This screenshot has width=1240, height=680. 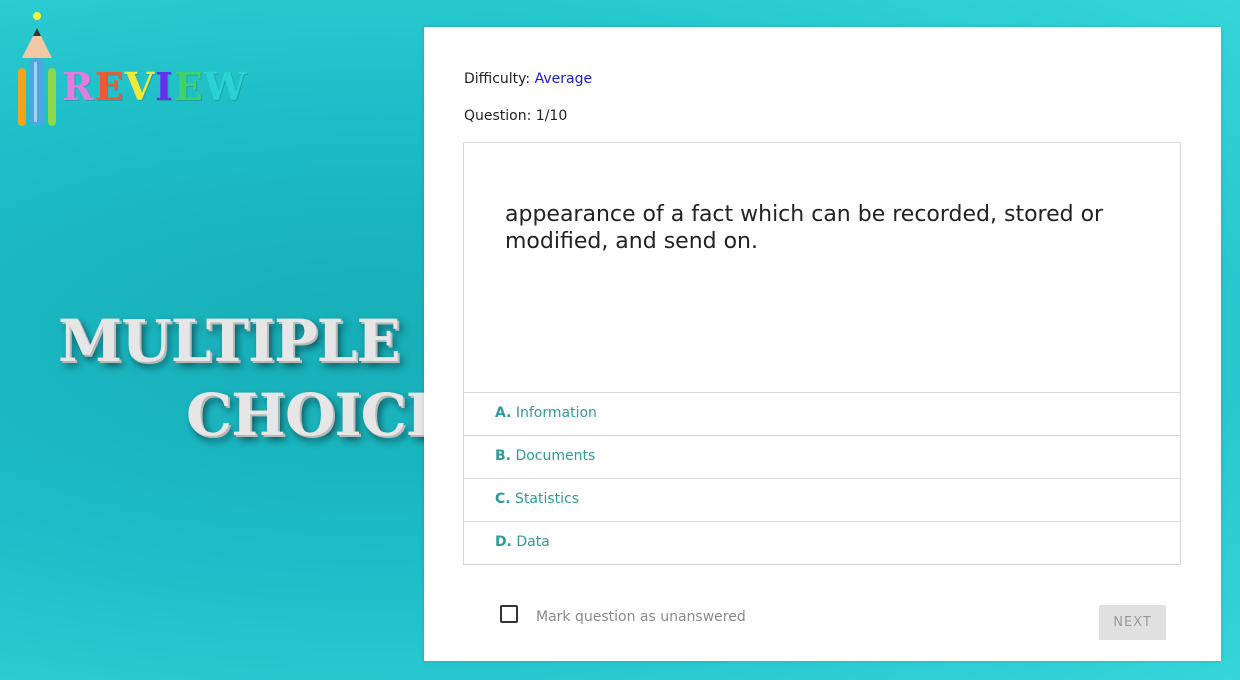 What do you see at coordinates (503, 413) in the screenshot?
I see `option-letter: A.` at bounding box center [503, 413].